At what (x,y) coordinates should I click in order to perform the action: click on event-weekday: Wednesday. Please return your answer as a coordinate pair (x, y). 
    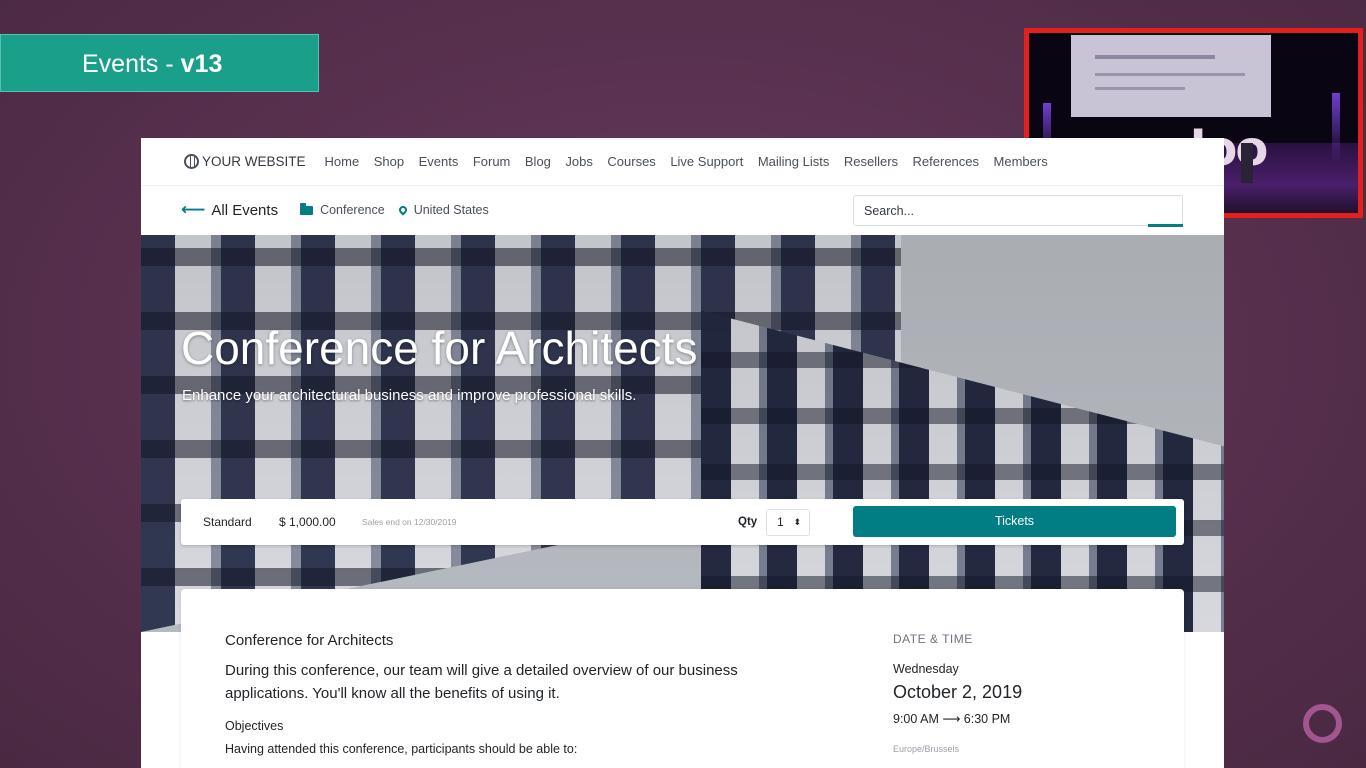
    Looking at the image, I should click on (926, 669).